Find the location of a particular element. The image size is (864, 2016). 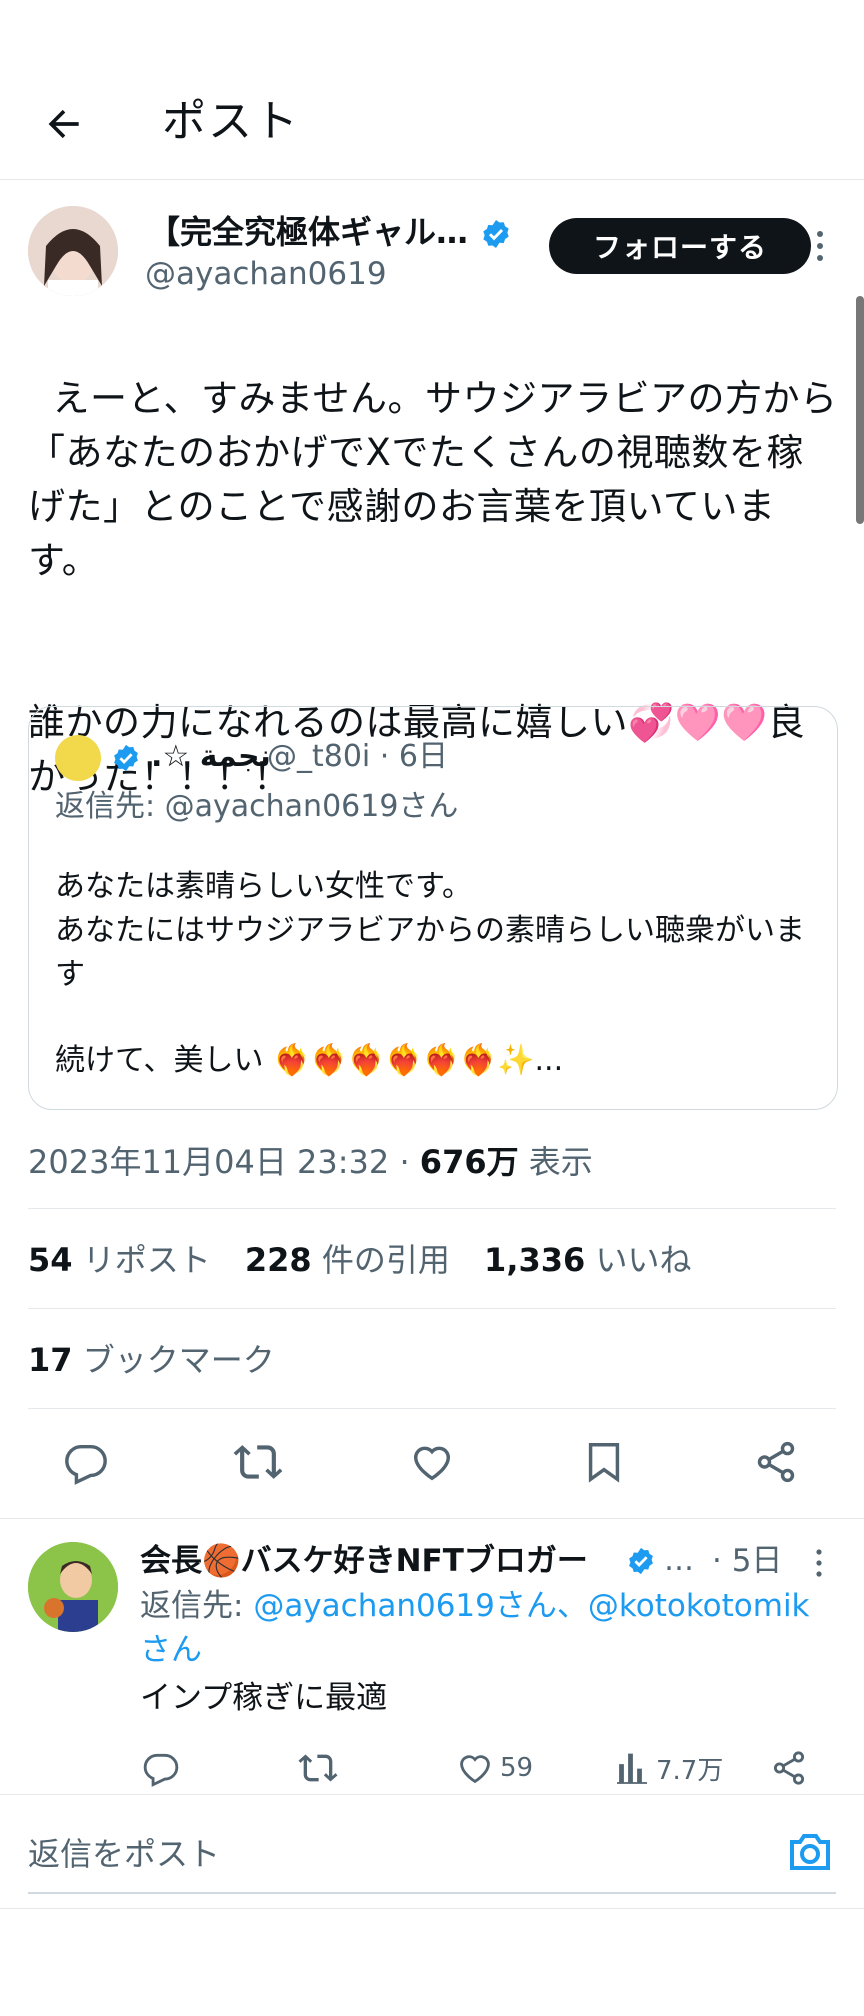

reply-like-count: 59 is located at coordinates (517, 1768).